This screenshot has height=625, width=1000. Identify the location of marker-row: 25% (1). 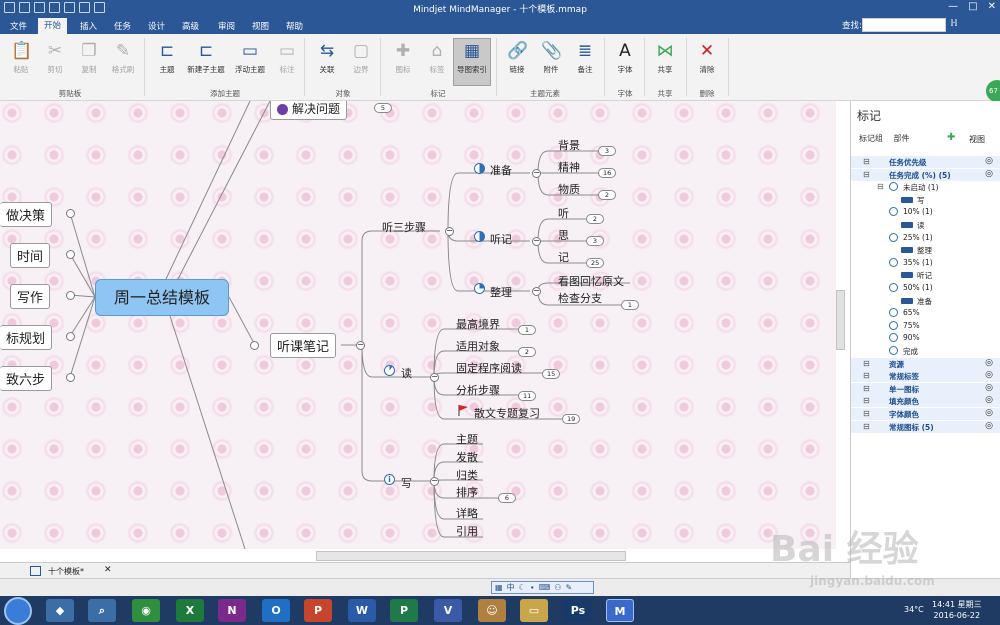
(925, 238).